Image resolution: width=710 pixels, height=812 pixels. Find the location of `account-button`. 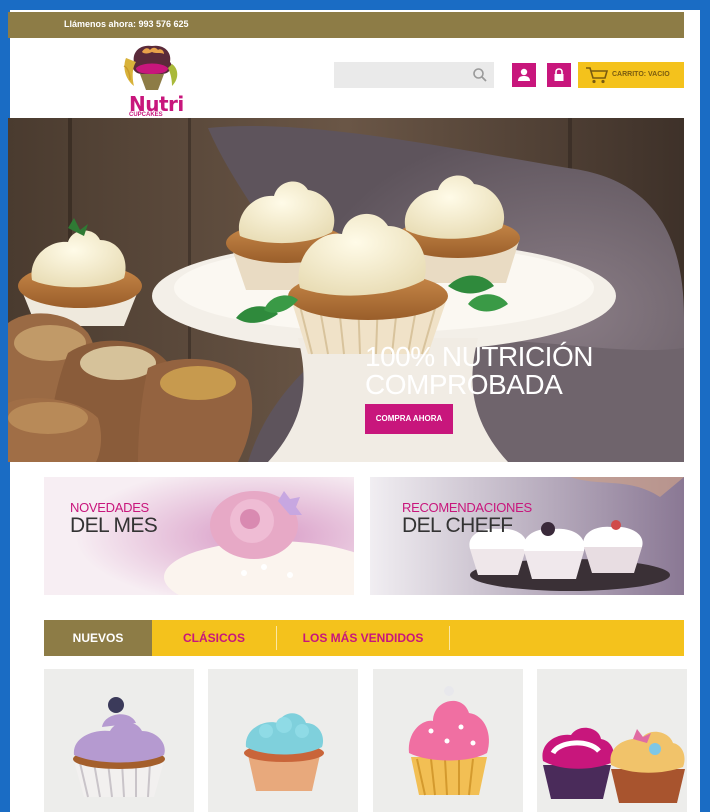

account-button is located at coordinates (524, 75).